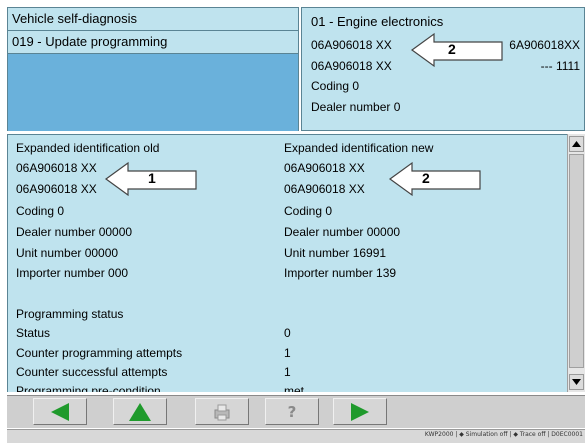 The height and width of the screenshot is (443, 585). I want to click on right-arrow-icon, so click(360, 411).